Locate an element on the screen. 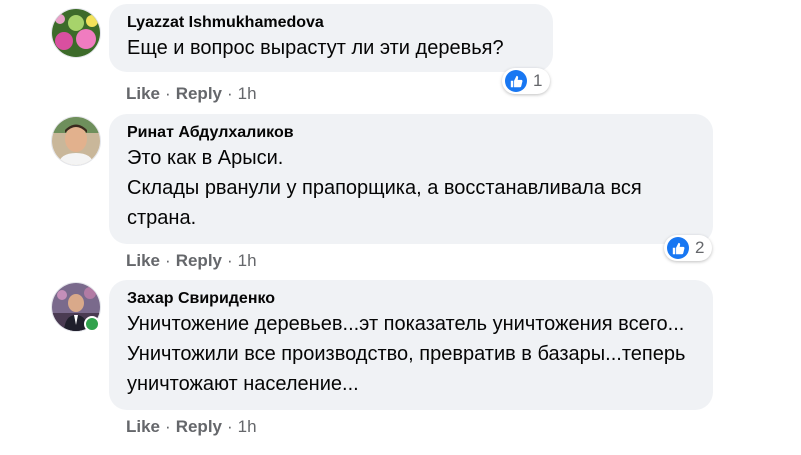 This screenshot has height=455, width=801. avatar-flowers-image is located at coordinates (76, 33).